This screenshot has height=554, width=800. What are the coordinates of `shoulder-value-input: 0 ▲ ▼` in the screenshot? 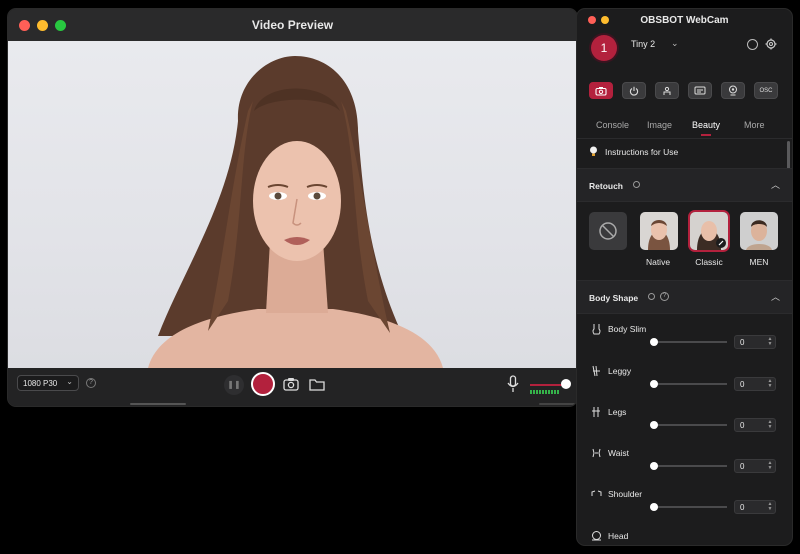 It's located at (755, 507).